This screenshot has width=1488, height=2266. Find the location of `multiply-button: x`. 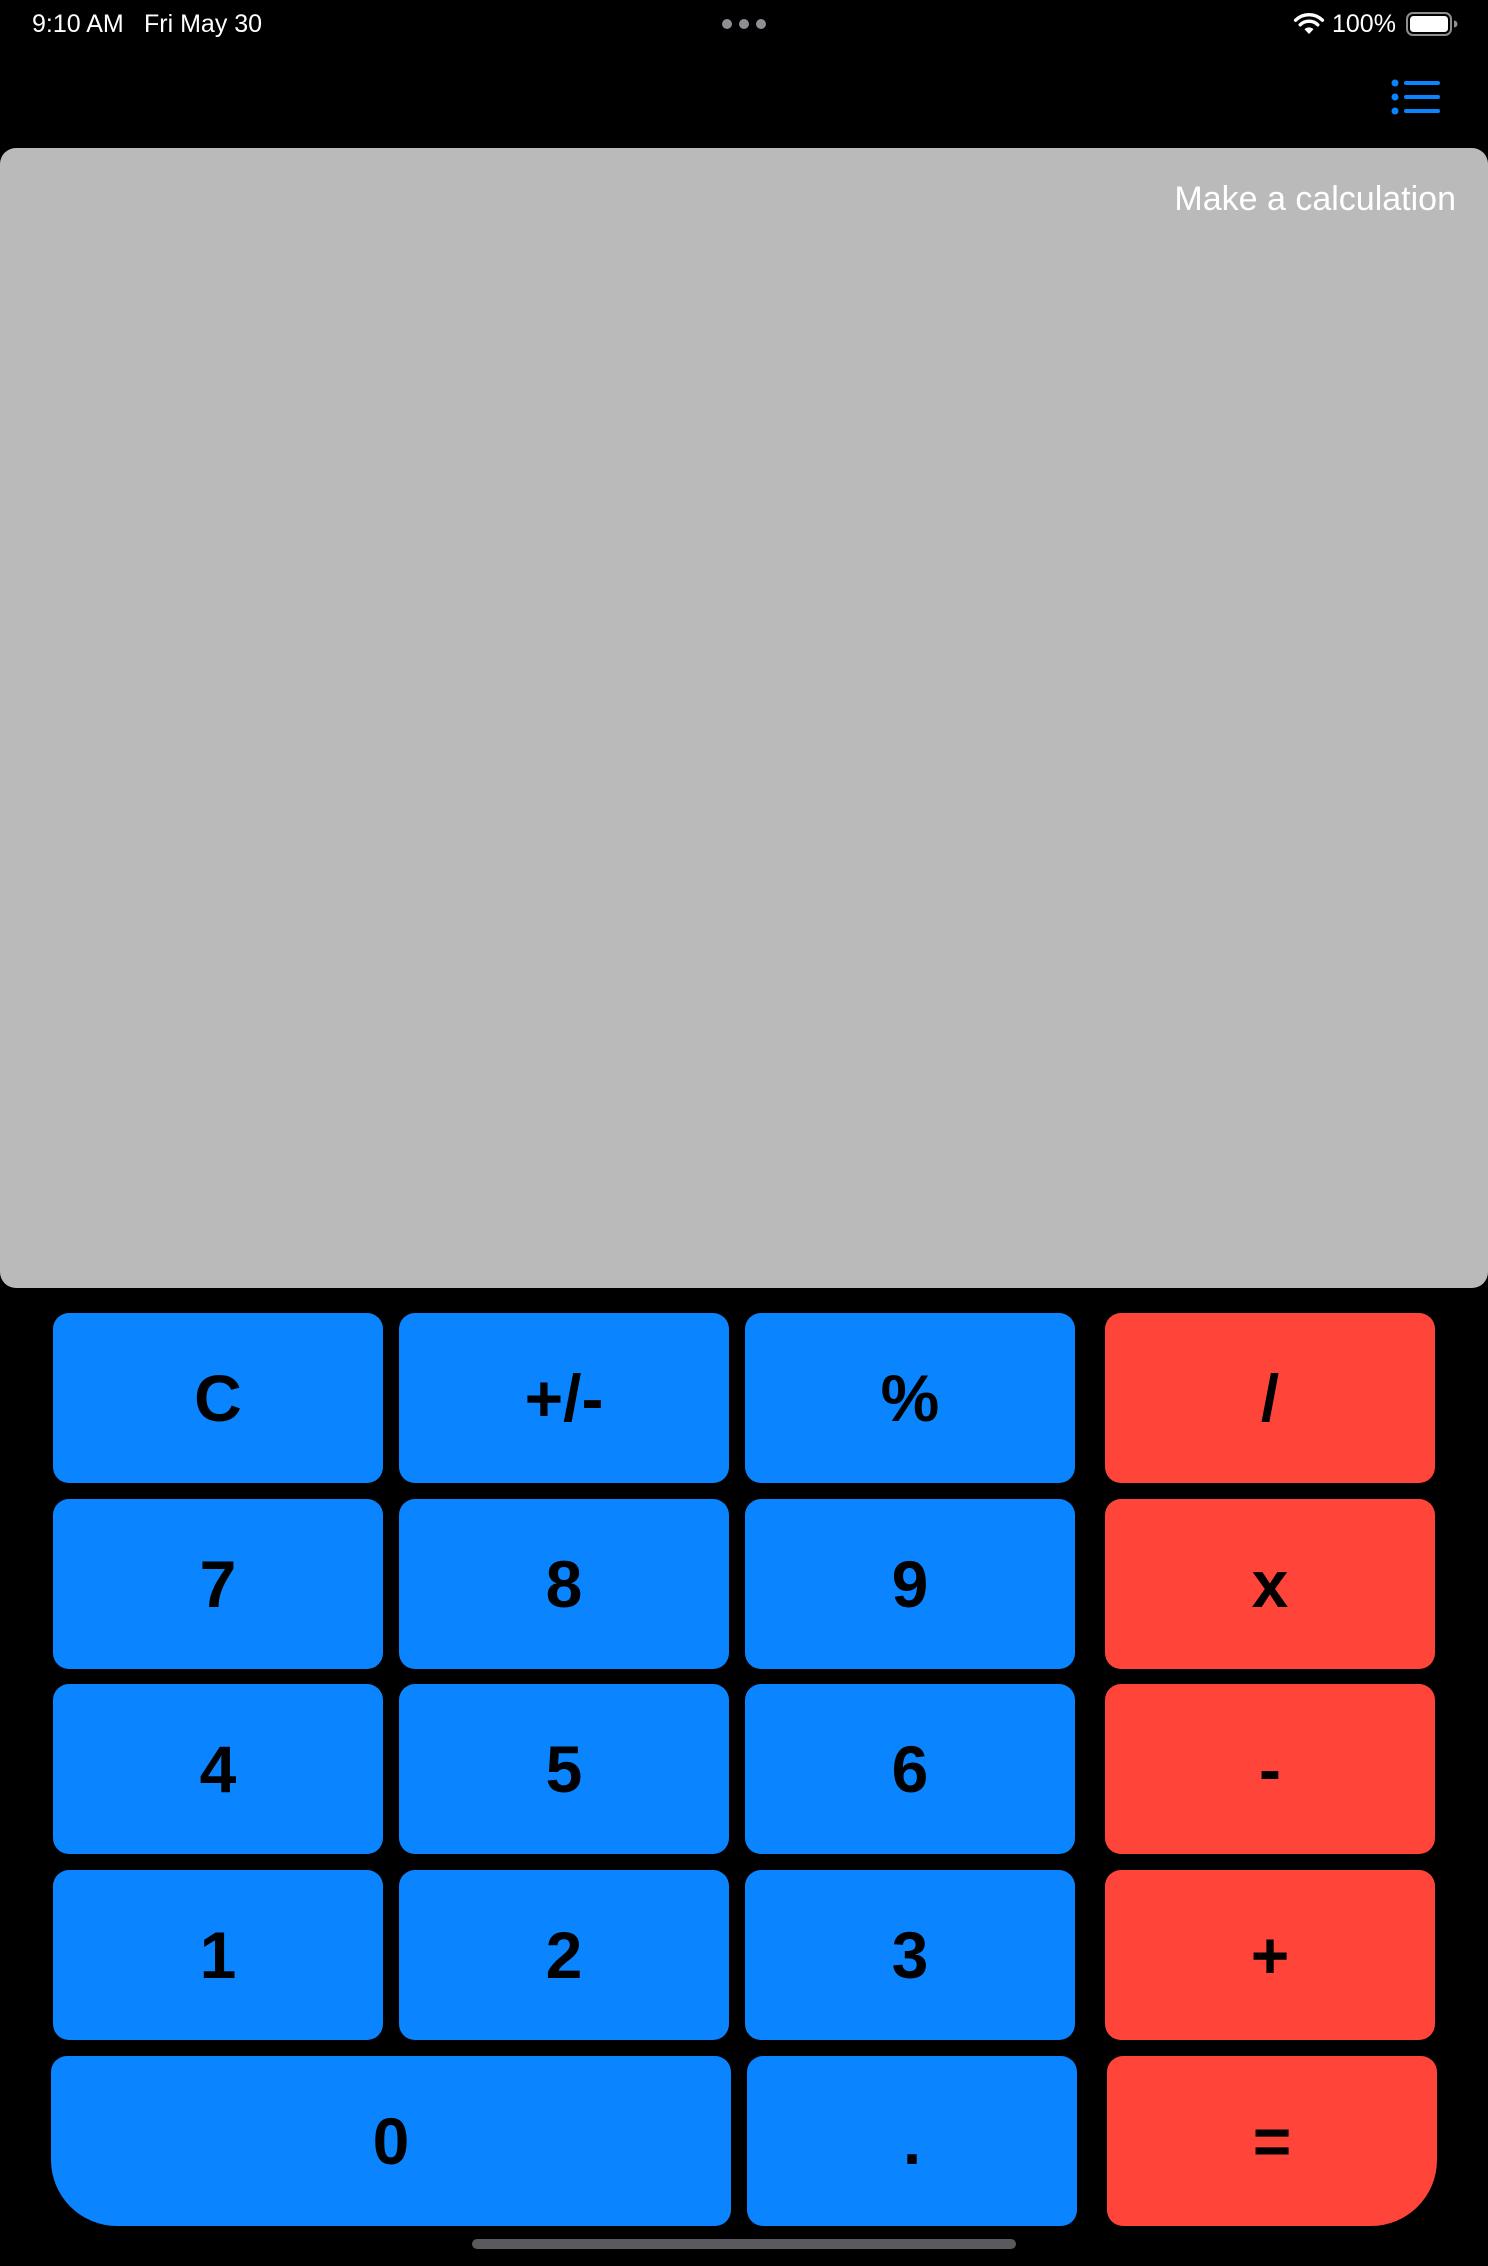

multiply-button: x is located at coordinates (1270, 1584).